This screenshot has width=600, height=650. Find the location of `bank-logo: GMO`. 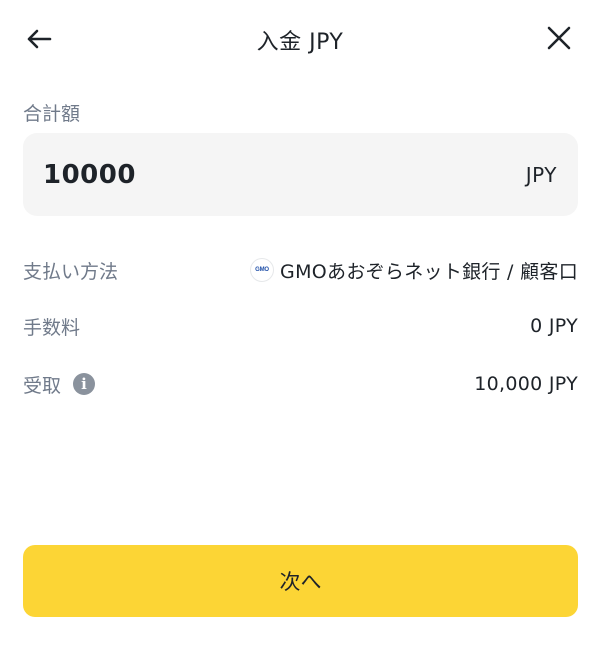

bank-logo: GMO is located at coordinates (262, 270).